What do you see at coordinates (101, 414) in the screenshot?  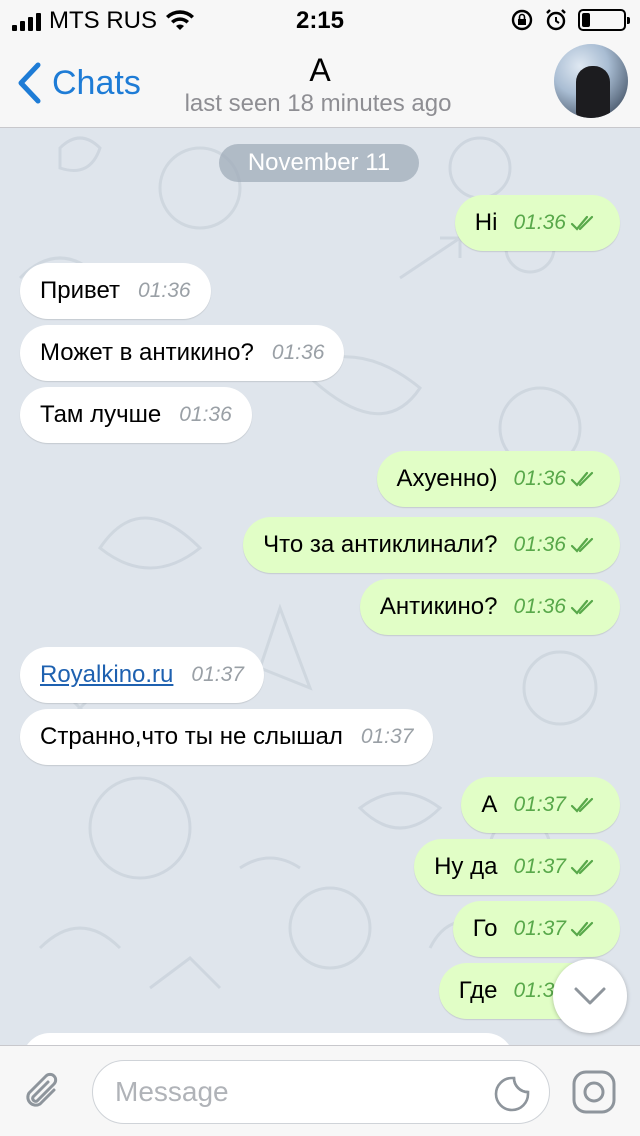 I see `message-text: Там лучше` at bounding box center [101, 414].